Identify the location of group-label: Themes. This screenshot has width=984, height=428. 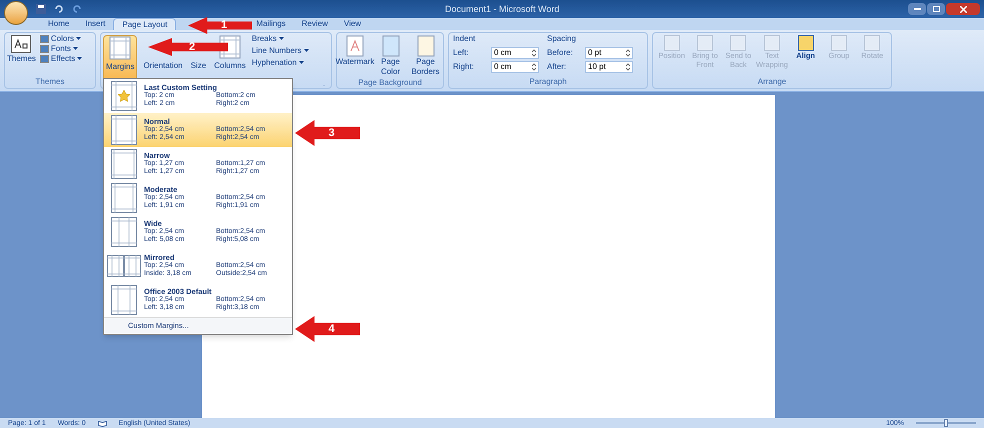
(50, 83).